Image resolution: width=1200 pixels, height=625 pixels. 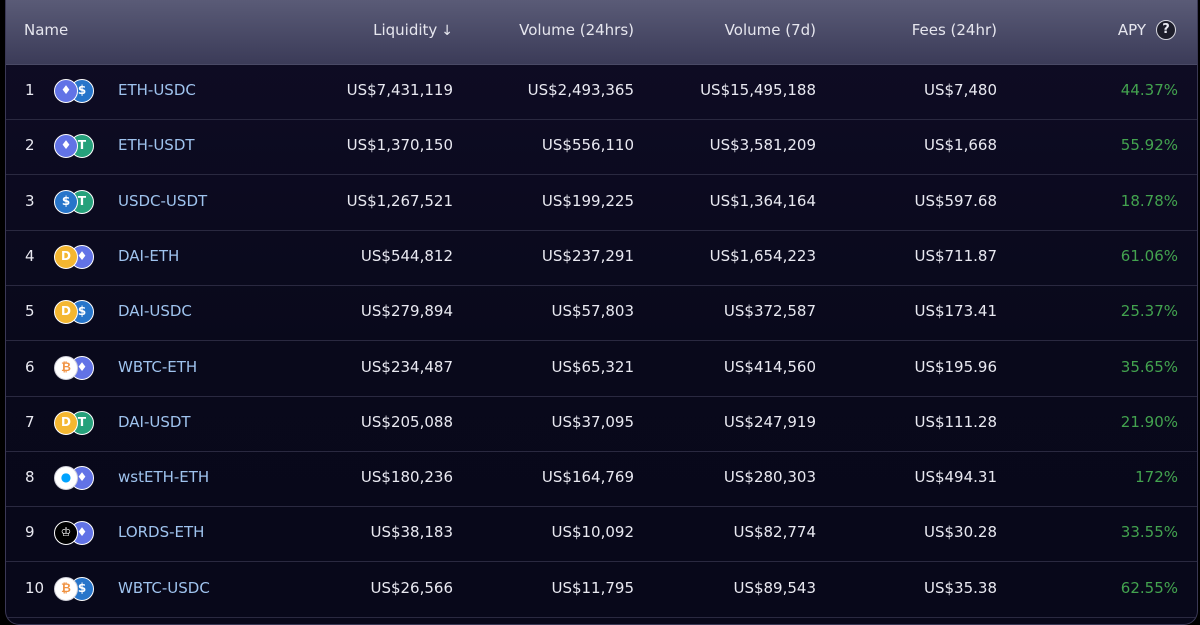 What do you see at coordinates (157, 367) in the screenshot?
I see `pair-link: WBTC-ETH` at bounding box center [157, 367].